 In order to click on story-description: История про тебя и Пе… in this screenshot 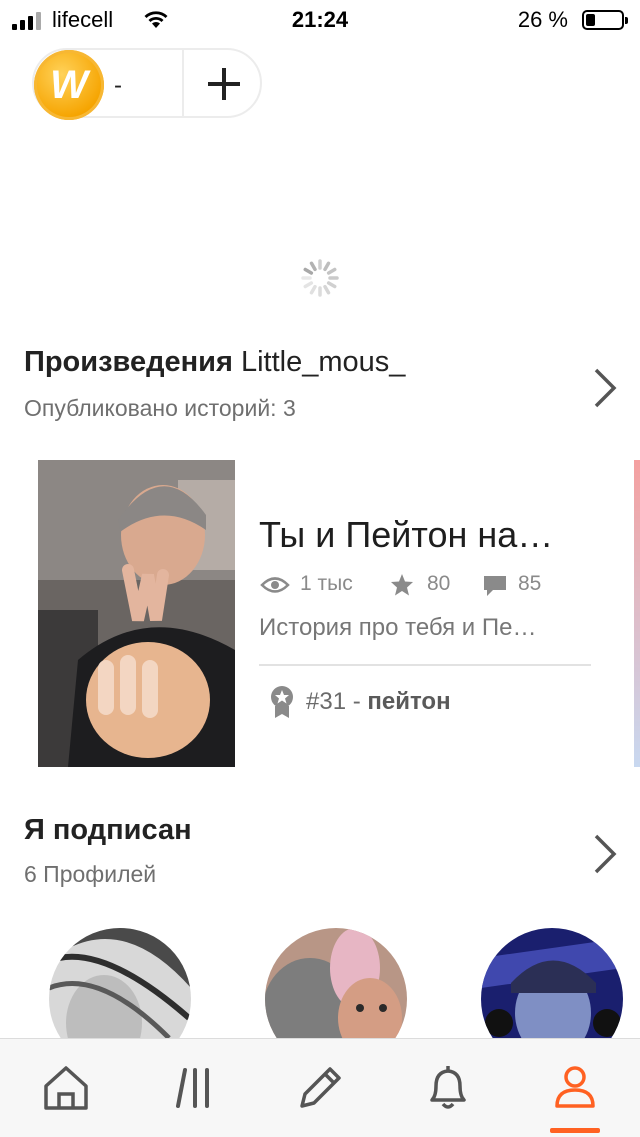, I will do `click(398, 627)`.